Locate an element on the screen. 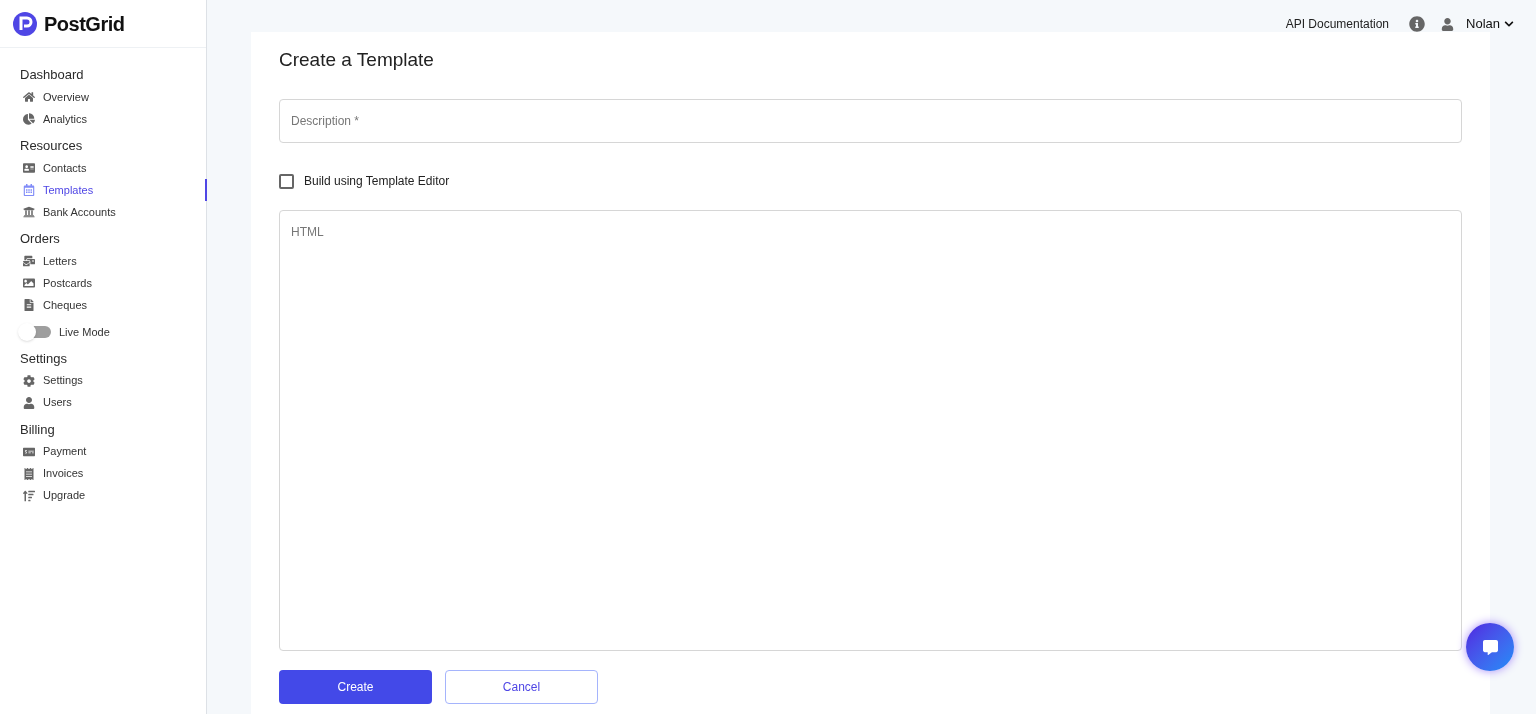  logo-icon is located at coordinates (25, 23).